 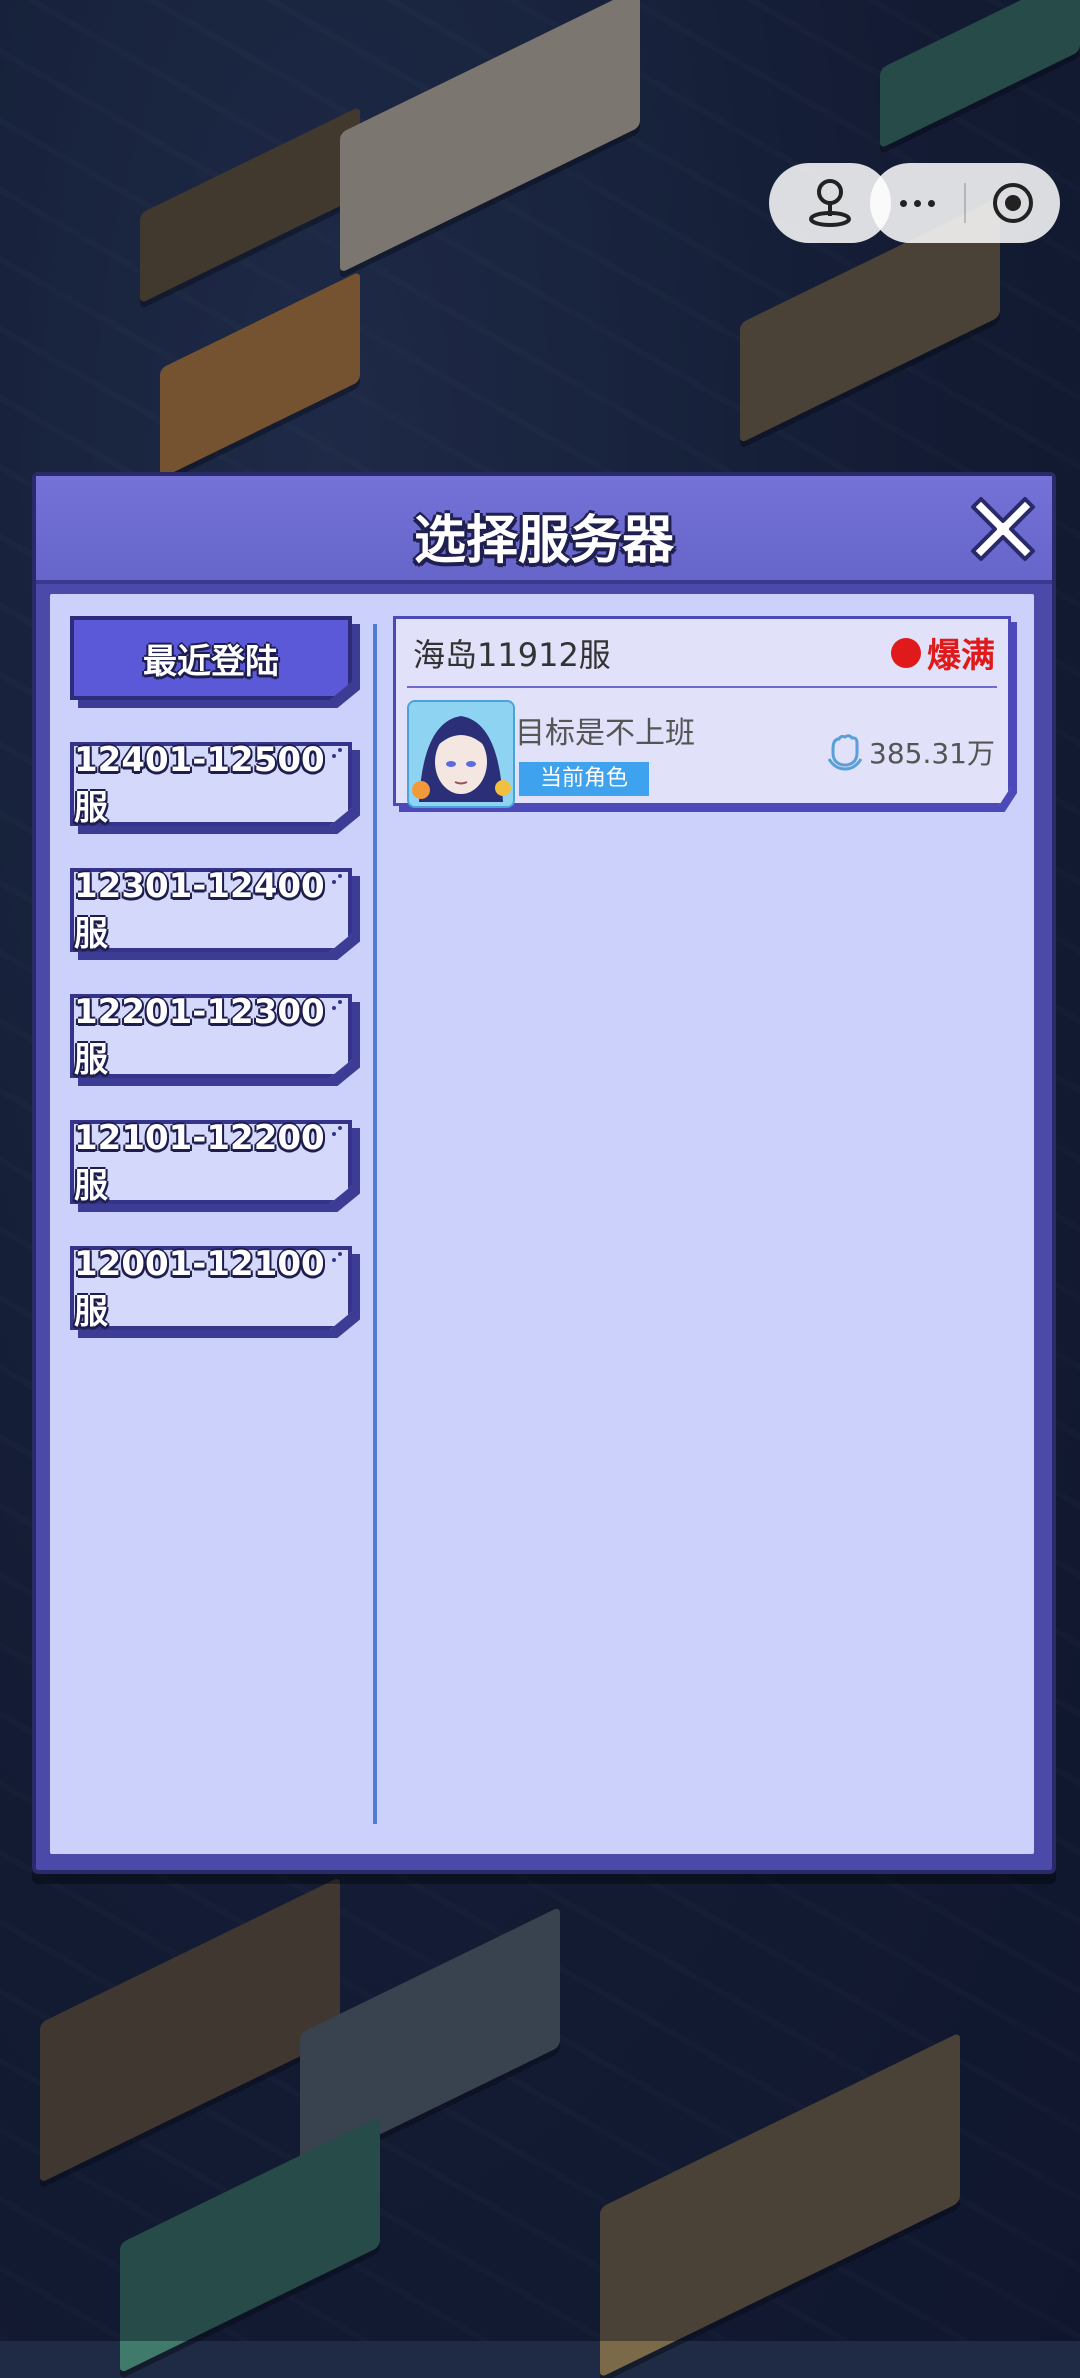 What do you see at coordinates (199, 1287) in the screenshot?
I see `tab-label: 12001-12100服` at bounding box center [199, 1287].